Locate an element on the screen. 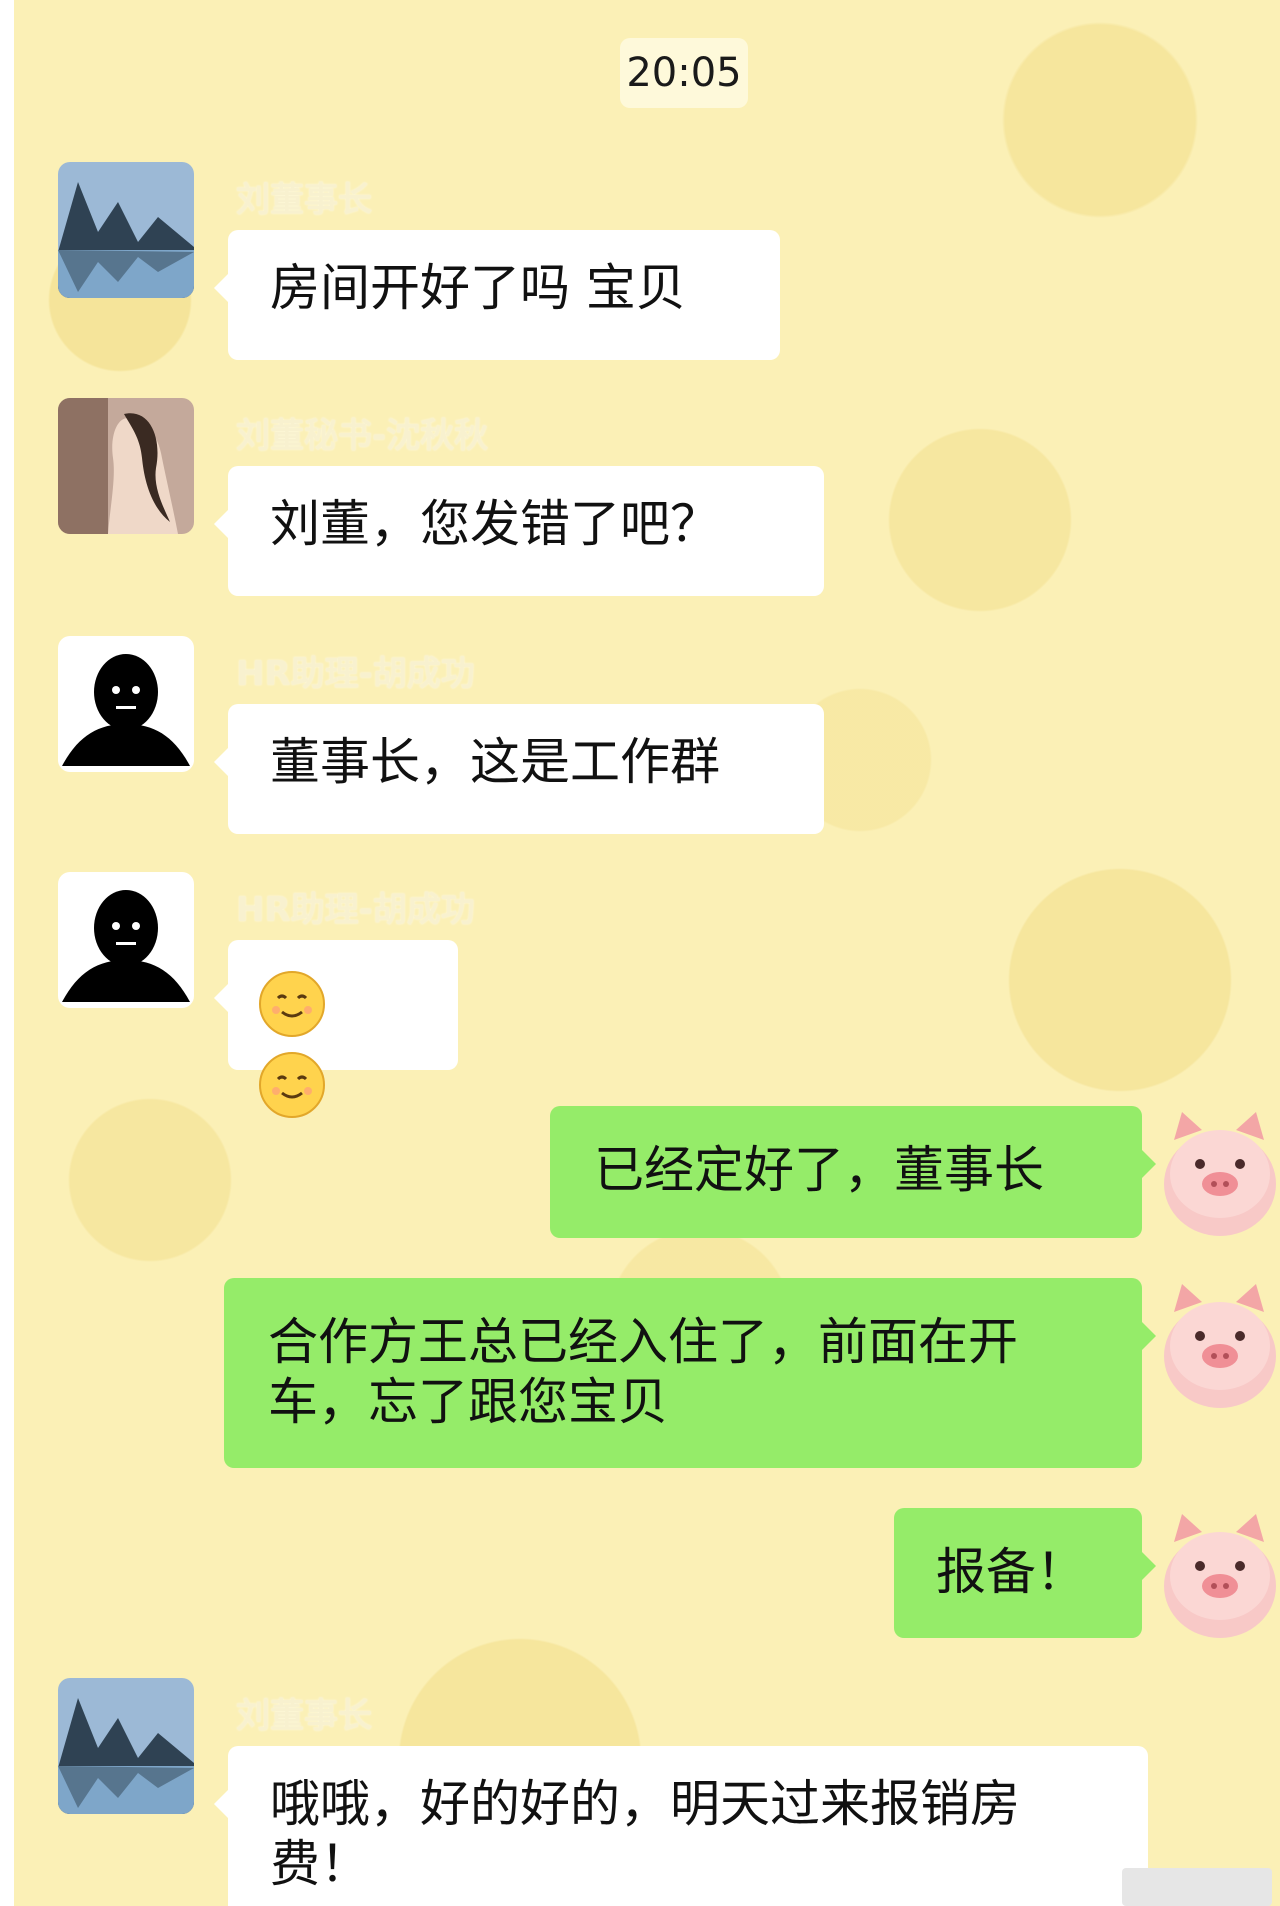 This screenshot has width=1280, height=1906. message-bubble: 董事长，这是工作群 is located at coordinates (519, 769).